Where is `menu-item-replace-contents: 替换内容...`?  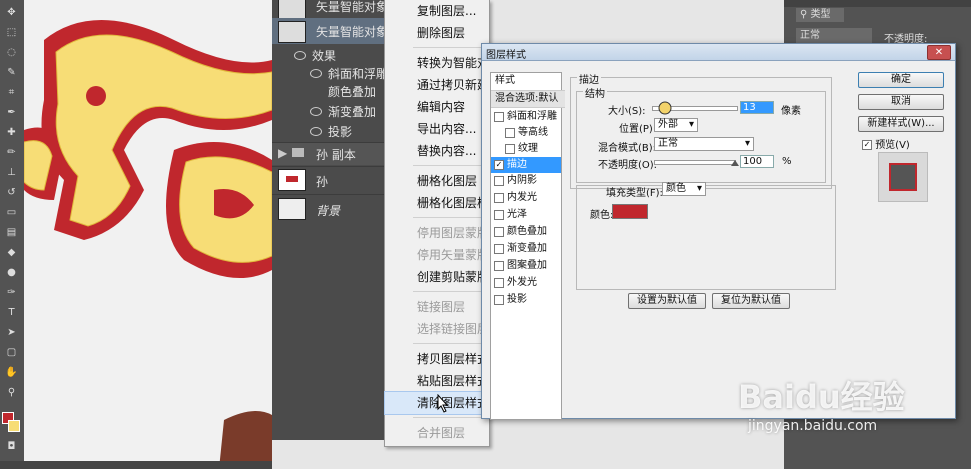
menu-item-replace-contents: 替换内容... is located at coordinates (437, 151).